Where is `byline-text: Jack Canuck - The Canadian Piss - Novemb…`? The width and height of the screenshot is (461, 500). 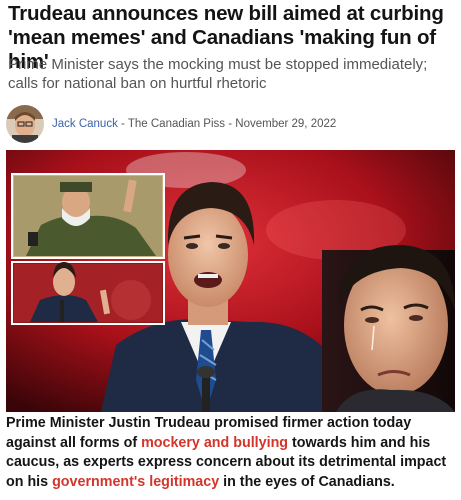
byline-text: Jack Canuck - The Canadian Piss - Novemb… is located at coordinates (194, 124).